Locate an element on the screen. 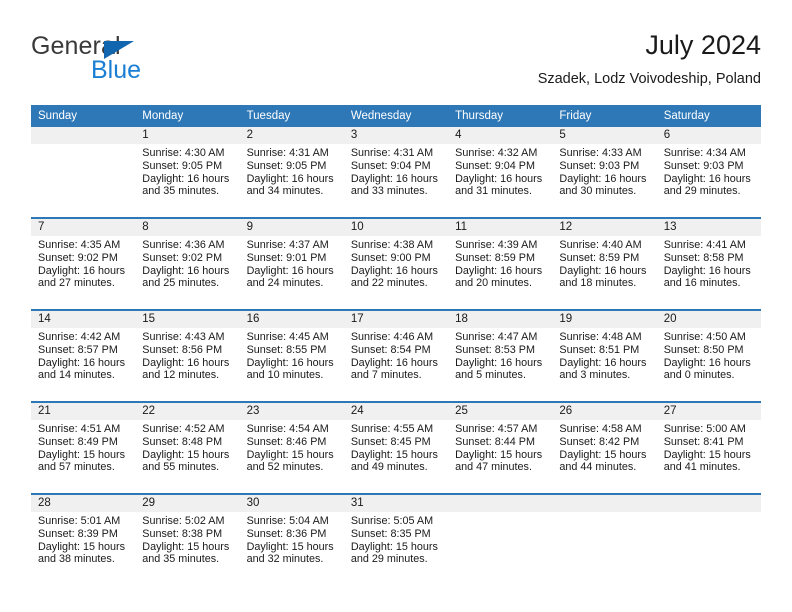 This screenshot has height=612, width=792. day-number: 28 is located at coordinates (83, 503).